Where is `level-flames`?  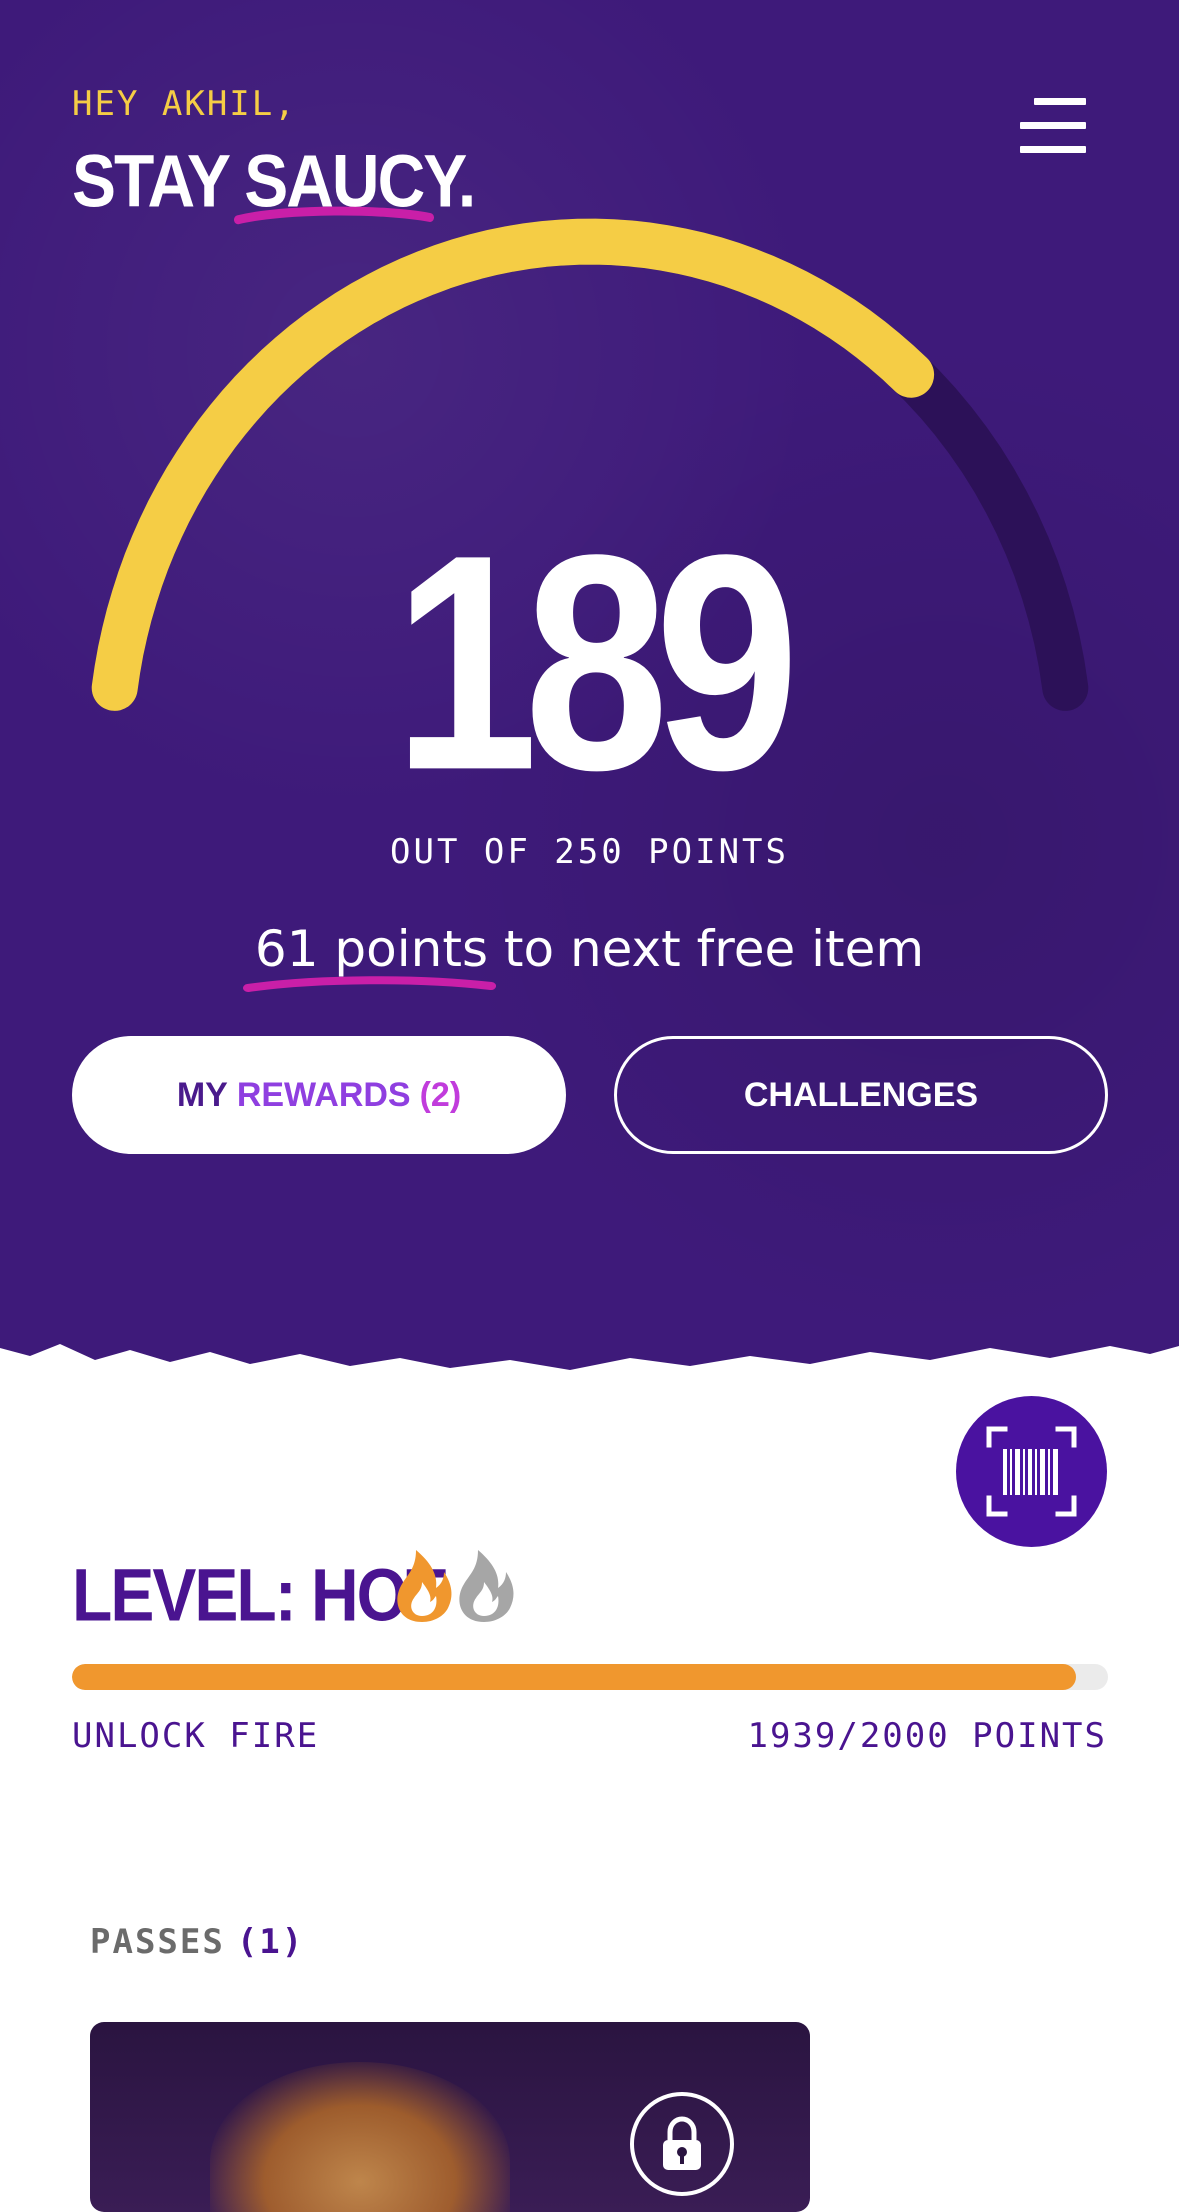 level-flames is located at coordinates (455, 1586).